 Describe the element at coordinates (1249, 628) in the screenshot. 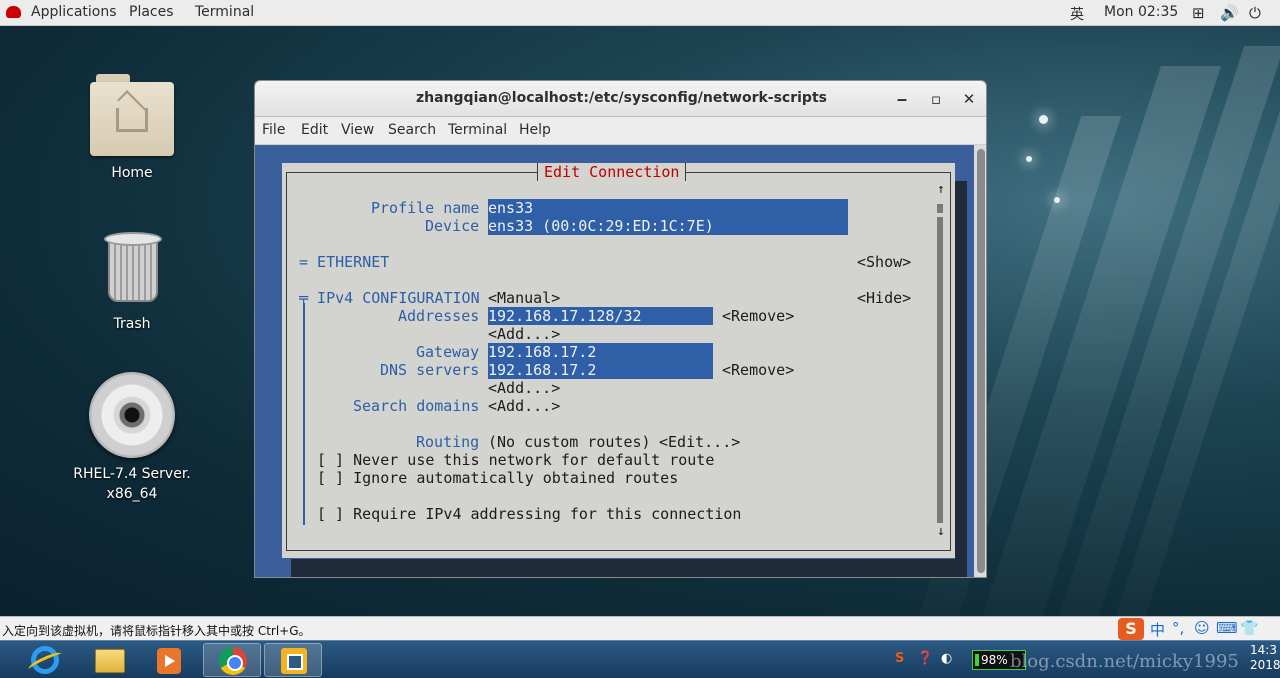

I see `ime-tools-icon: 👕` at that location.